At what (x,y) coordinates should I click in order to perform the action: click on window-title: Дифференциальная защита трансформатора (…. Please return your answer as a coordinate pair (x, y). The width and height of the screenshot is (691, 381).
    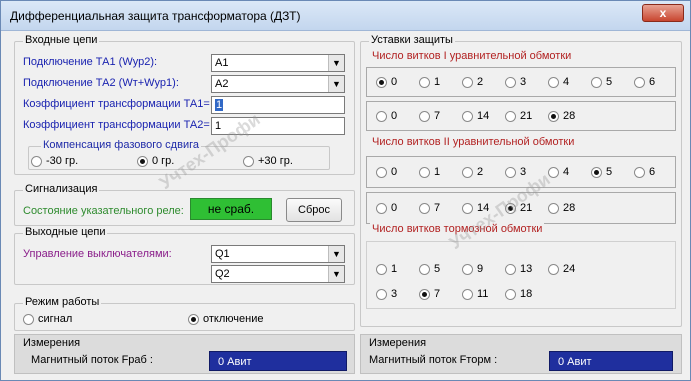
    Looking at the image, I should click on (155, 16).